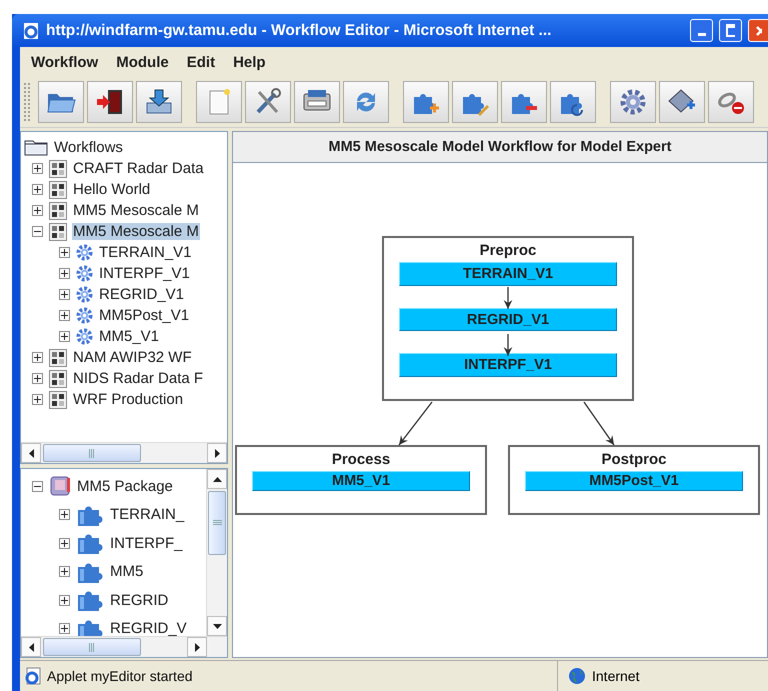 This screenshot has width=768, height=691. I want to click on tree-item: TERRAIN_V1, so click(145, 252).